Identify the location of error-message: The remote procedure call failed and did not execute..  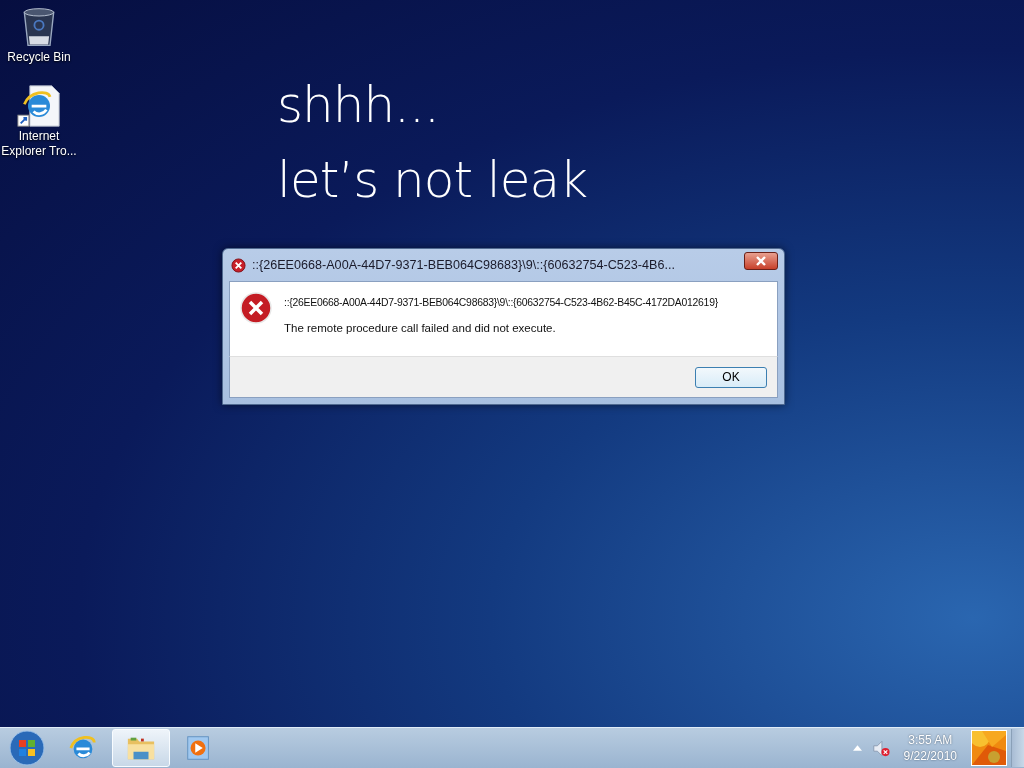
(420, 328).